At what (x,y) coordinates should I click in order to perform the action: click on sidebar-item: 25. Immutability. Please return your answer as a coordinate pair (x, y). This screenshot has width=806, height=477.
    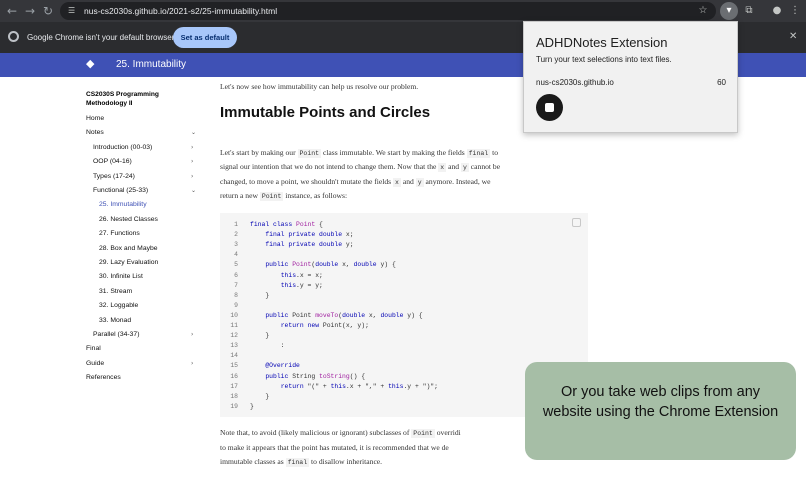
    Looking at the image, I should click on (123, 204).